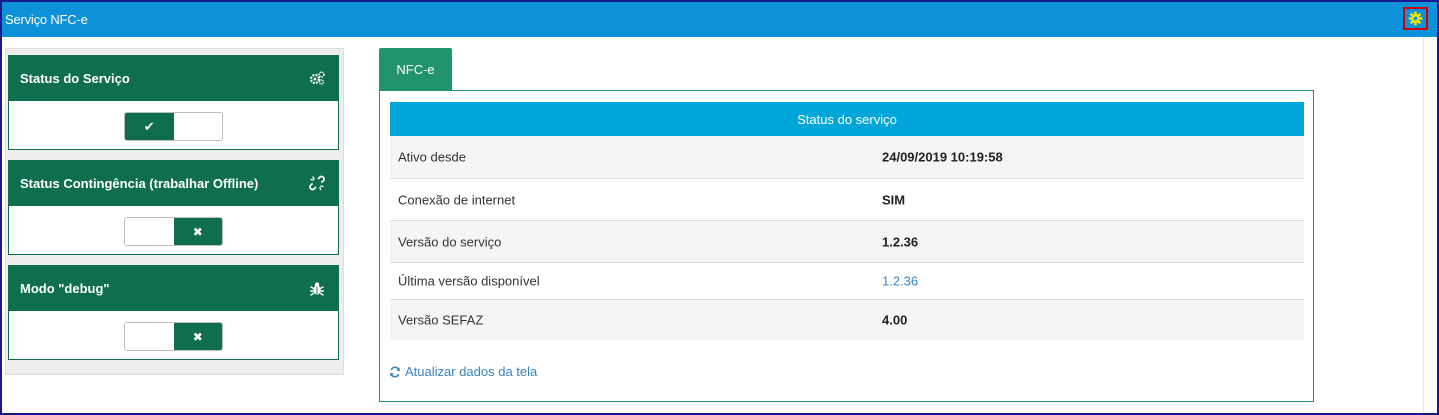 The image size is (1439, 415). I want to click on unlink-icon, so click(317, 183).